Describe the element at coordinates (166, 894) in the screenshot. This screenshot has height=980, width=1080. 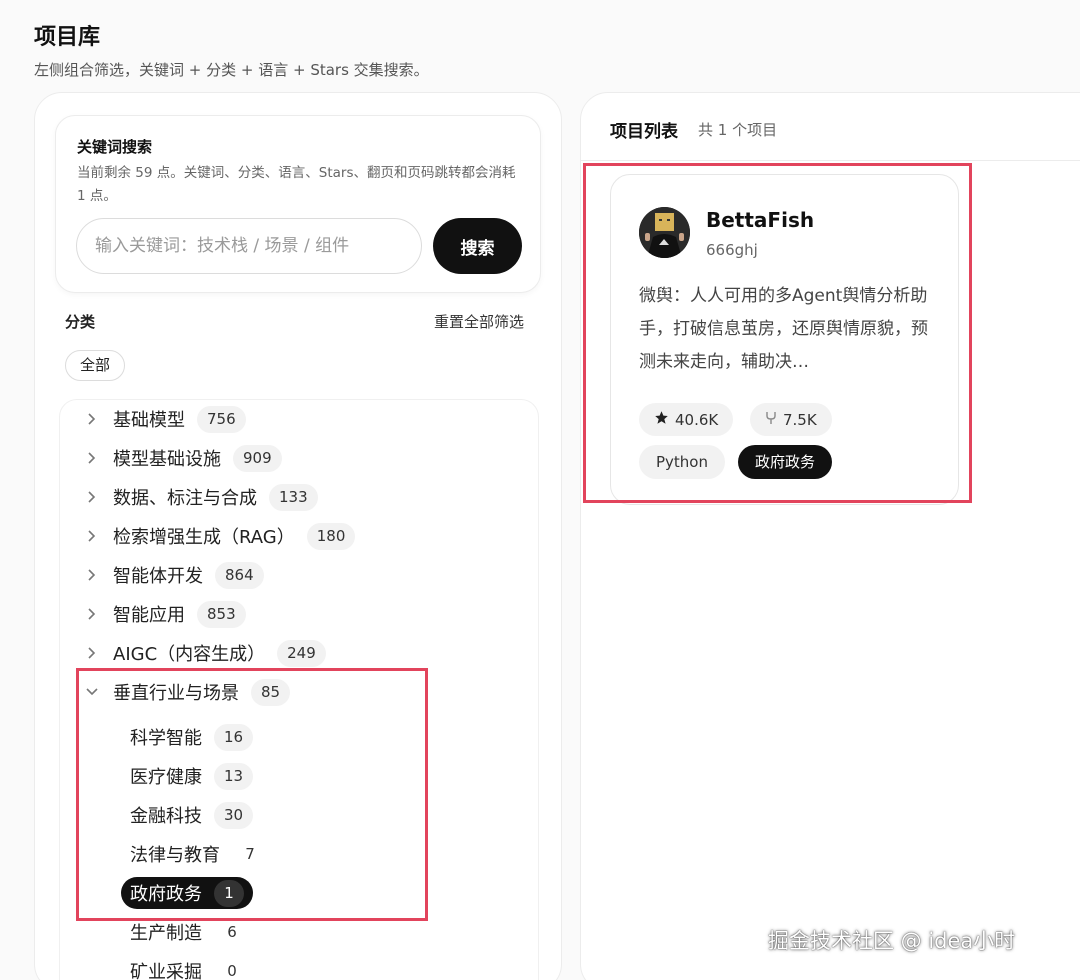
I see `subcategory-label-text: 政府政务` at that location.